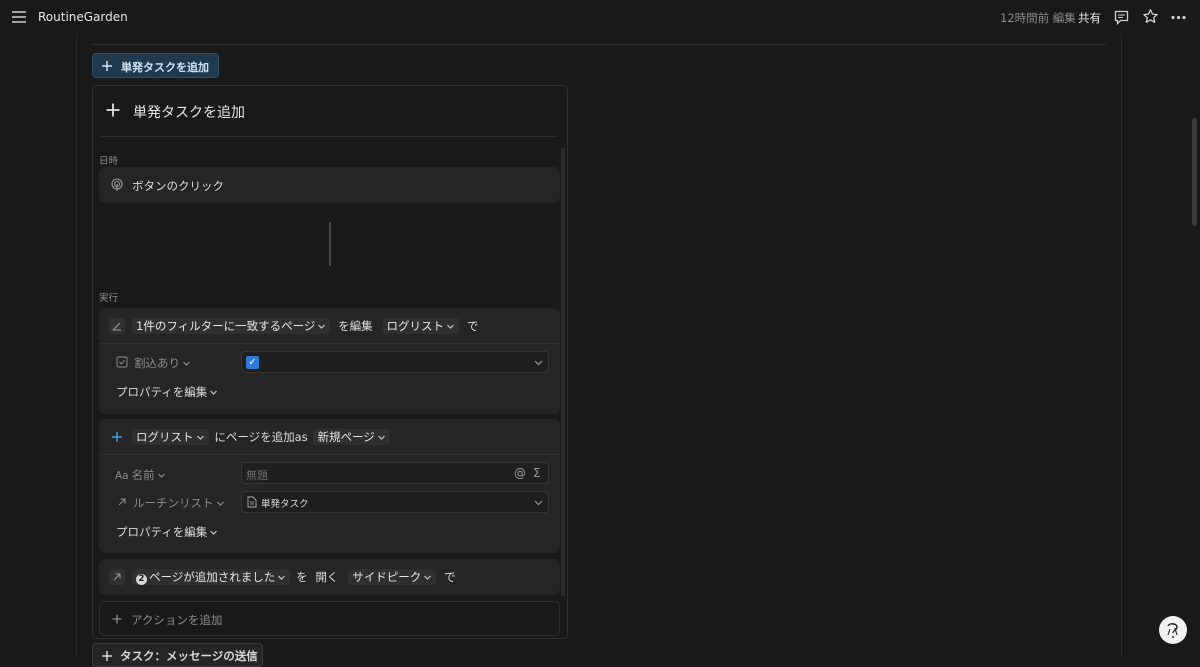  What do you see at coordinates (177, 620) in the screenshot?
I see `add-action-label: アクションを追加` at bounding box center [177, 620].